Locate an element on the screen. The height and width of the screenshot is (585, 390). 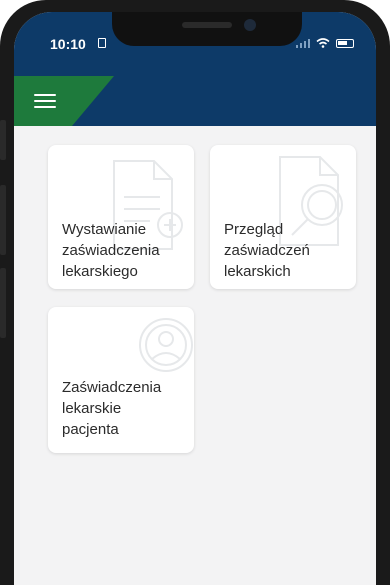
status-icons is located at coordinates (324, 43).